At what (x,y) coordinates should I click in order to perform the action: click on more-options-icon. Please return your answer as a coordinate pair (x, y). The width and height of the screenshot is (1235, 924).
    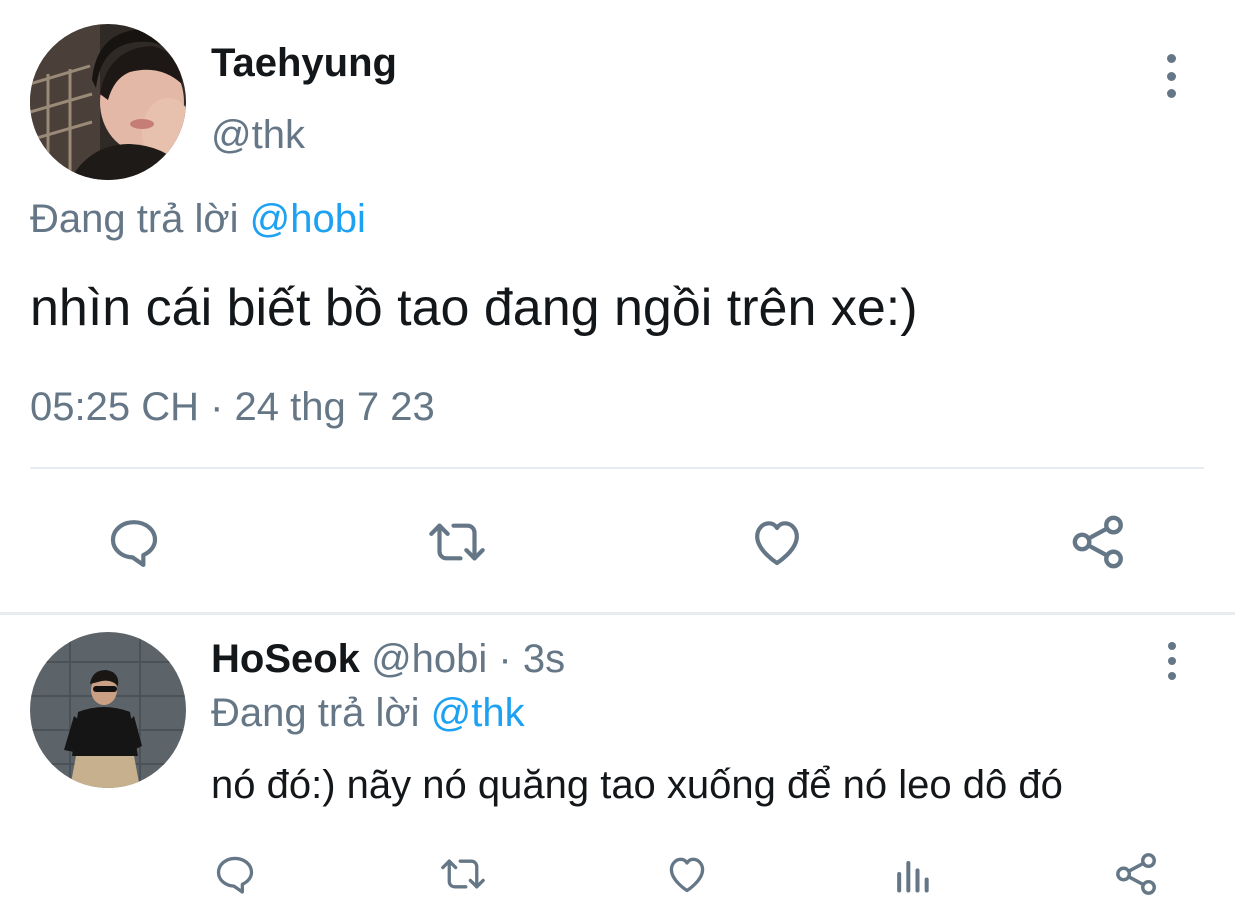
    Looking at the image, I should click on (1171, 76).